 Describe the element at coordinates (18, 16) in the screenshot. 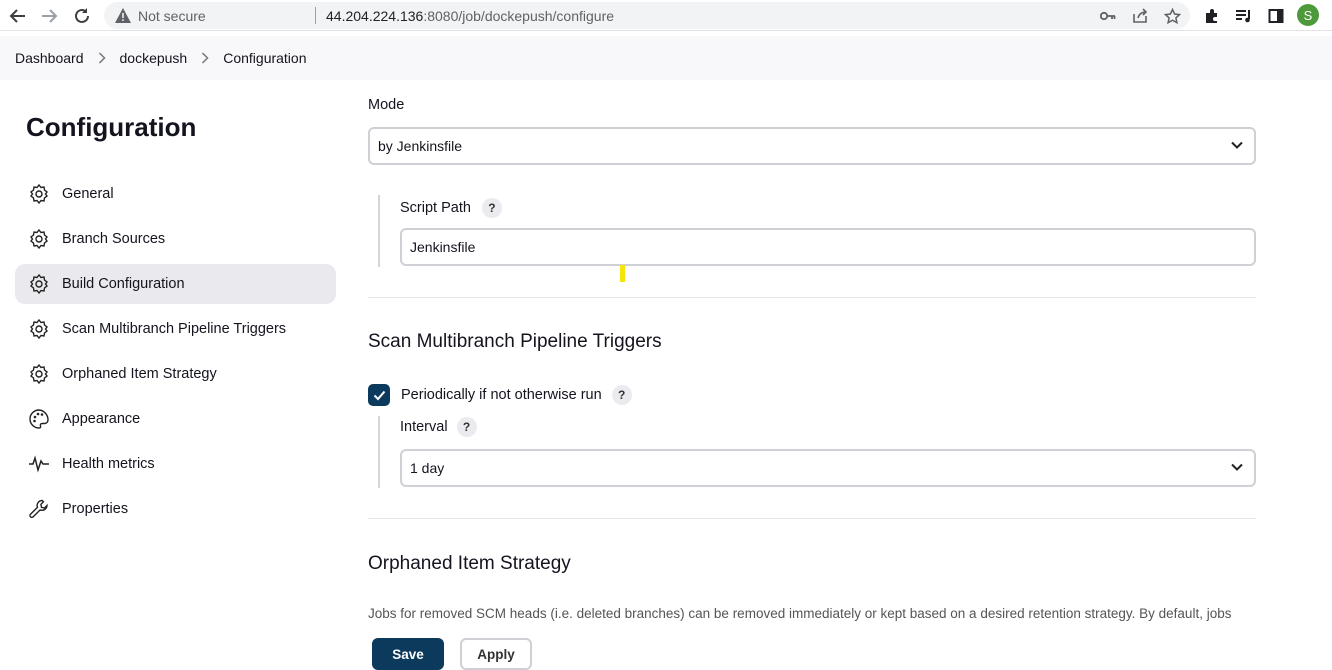

I see `back-arrow-icon` at that location.